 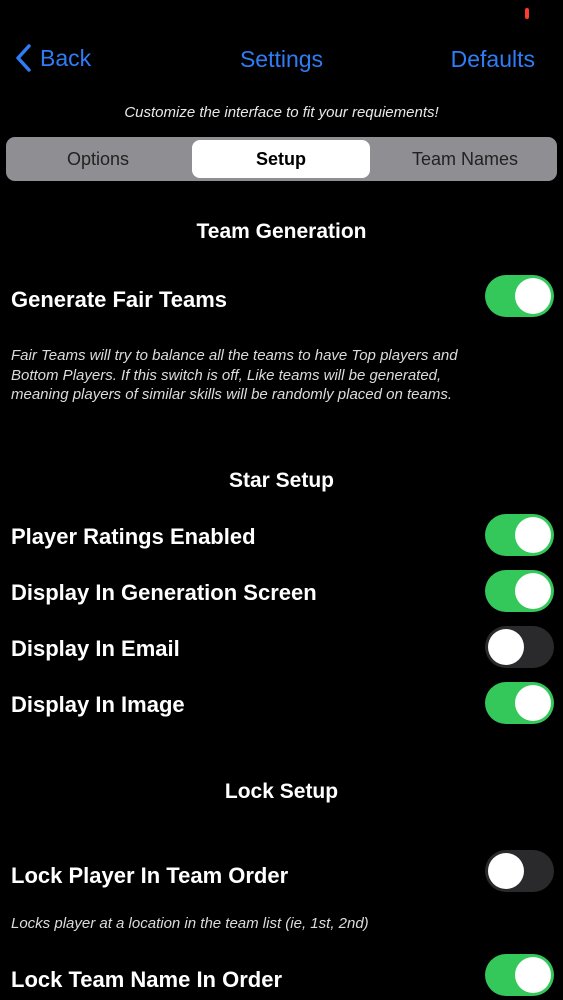 What do you see at coordinates (164, 592) in the screenshot?
I see `display-in-generation-screen-label: Display In Generation Screen` at bounding box center [164, 592].